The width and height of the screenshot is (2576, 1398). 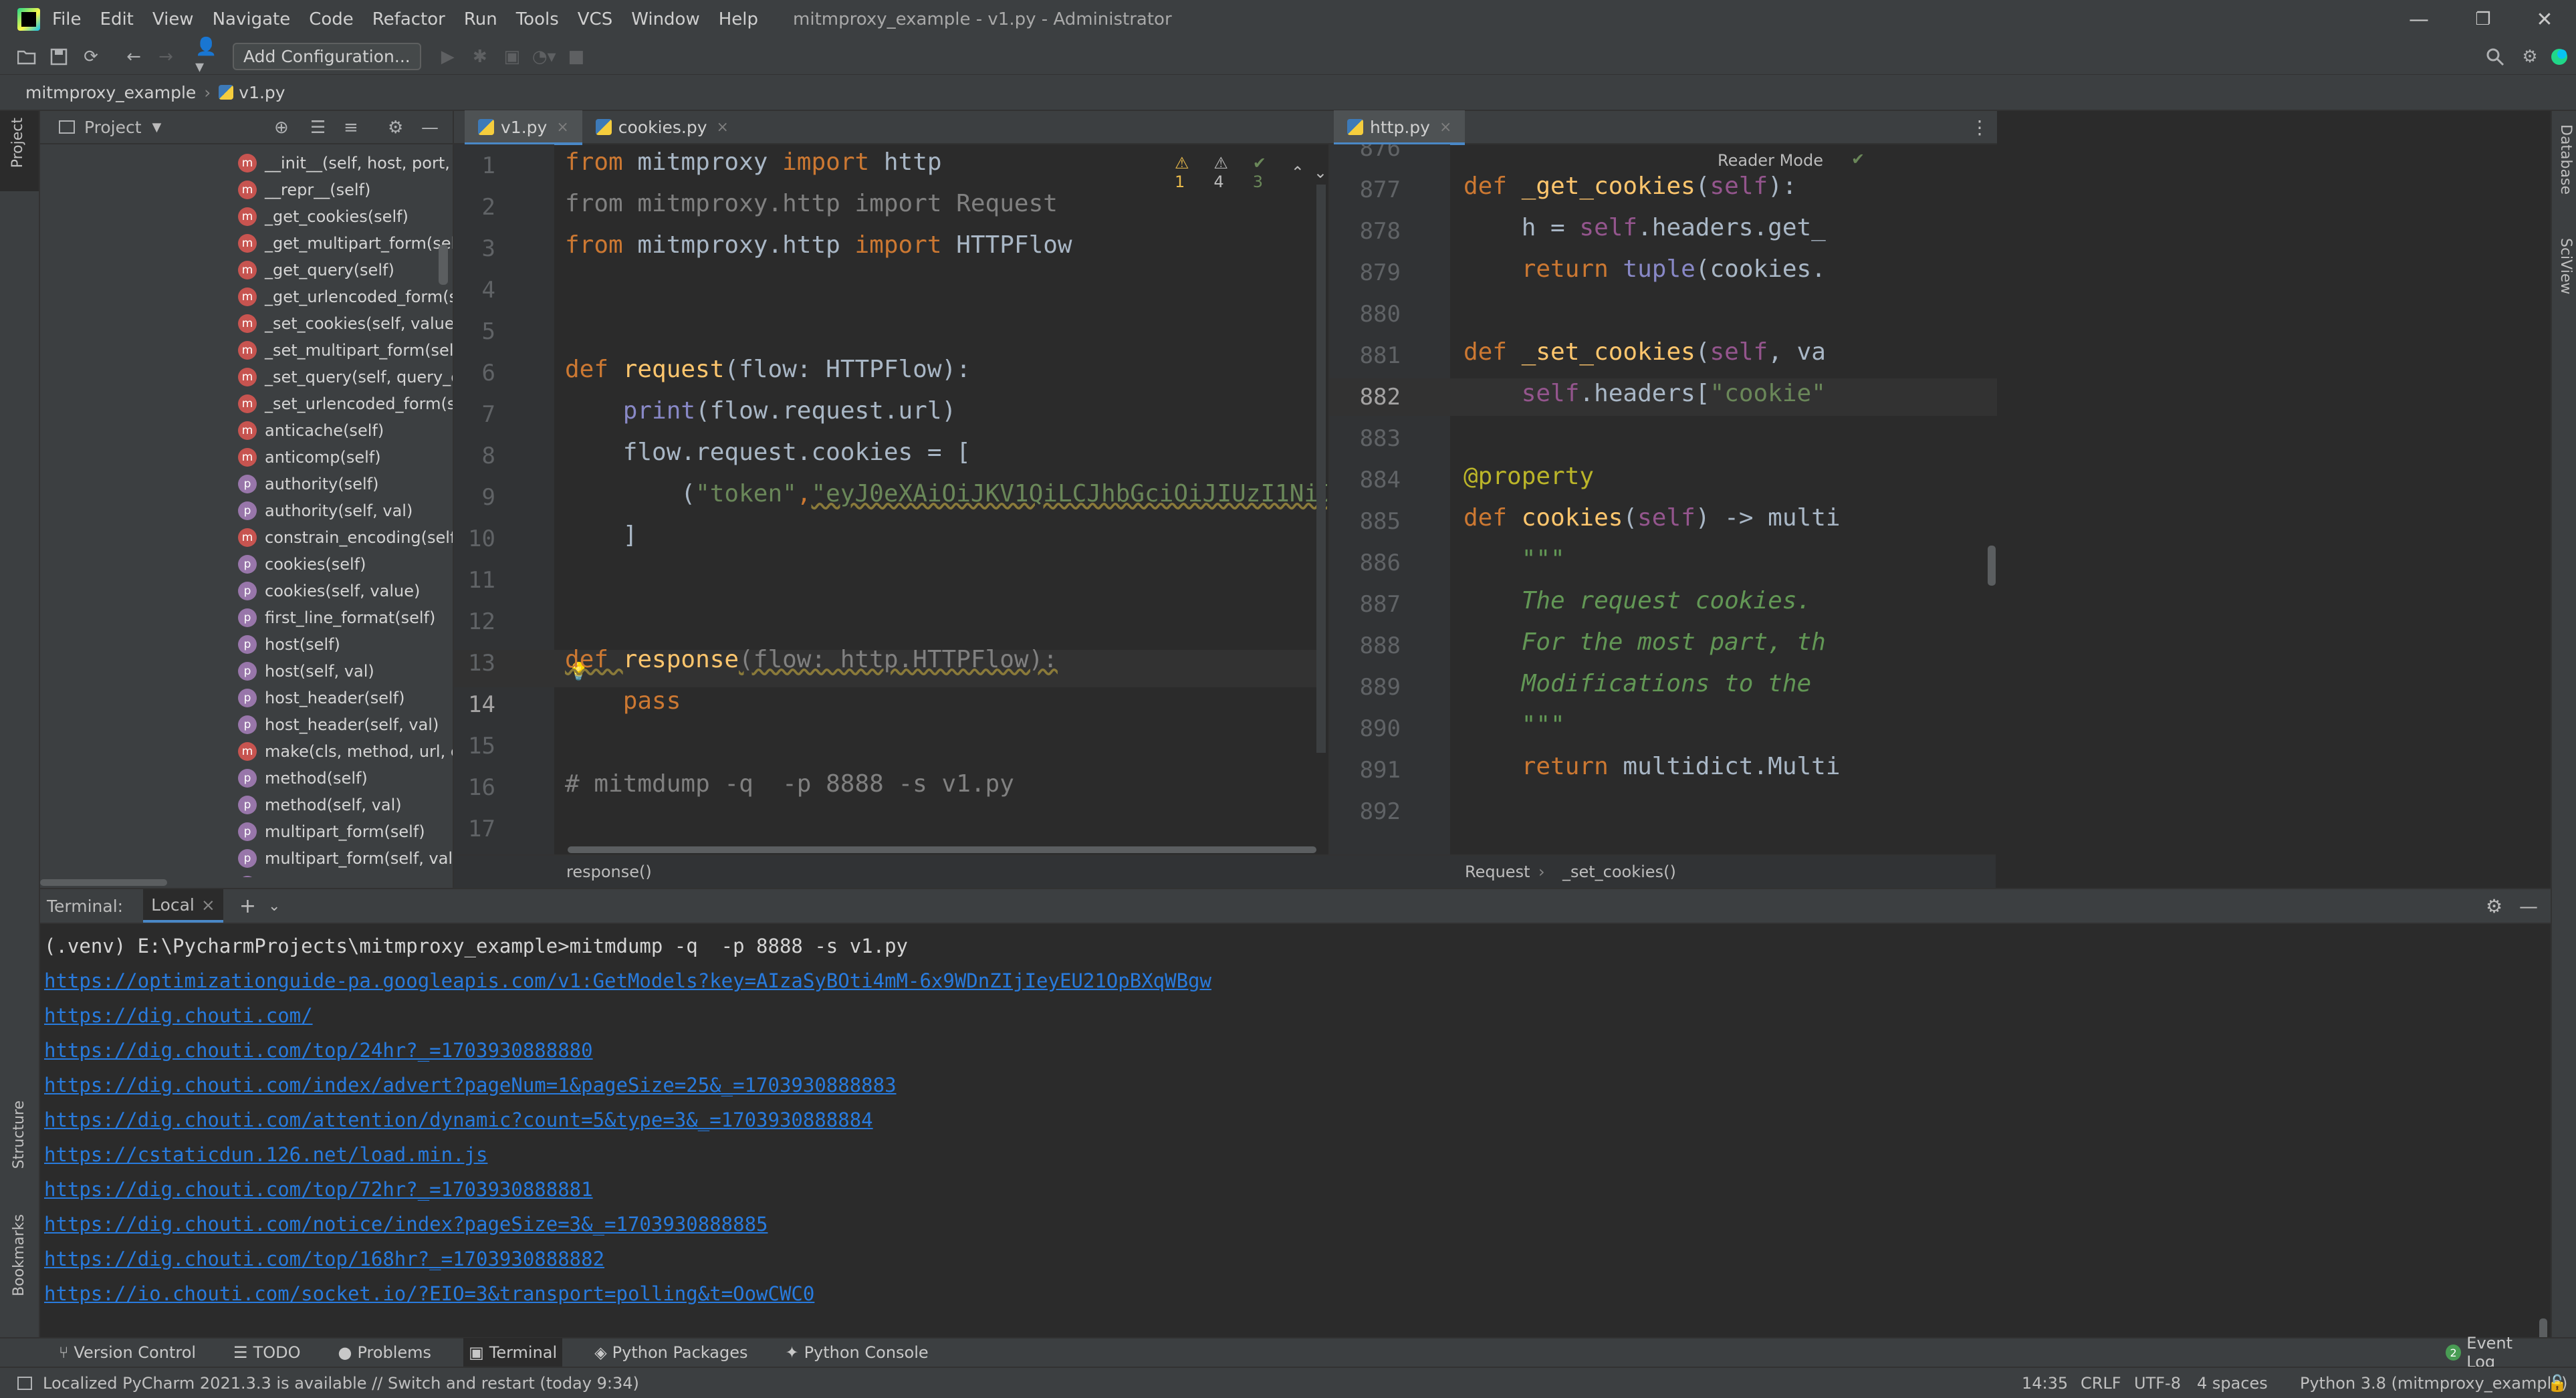 What do you see at coordinates (890, 850) in the screenshot?
I see `editor-hscroll` at bounding box center [890, 850].